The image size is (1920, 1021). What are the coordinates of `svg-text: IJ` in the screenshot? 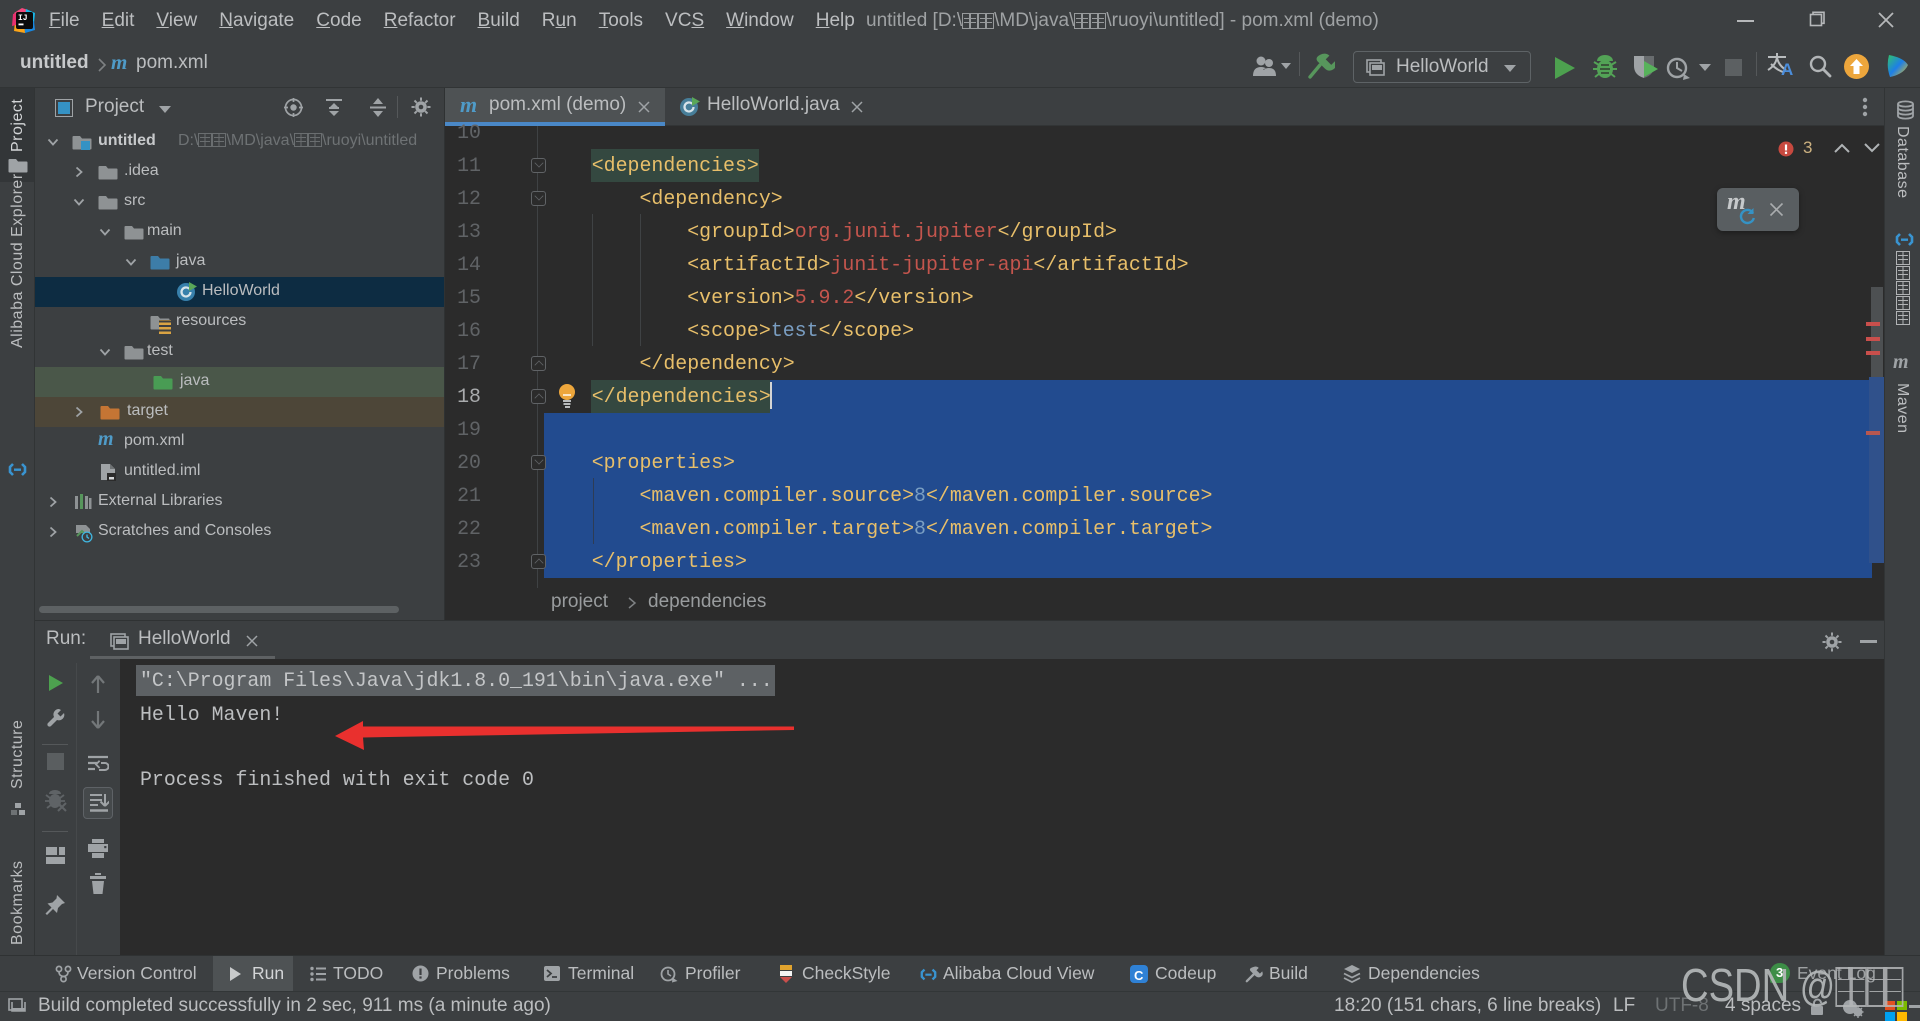 It's located at (23, 18).